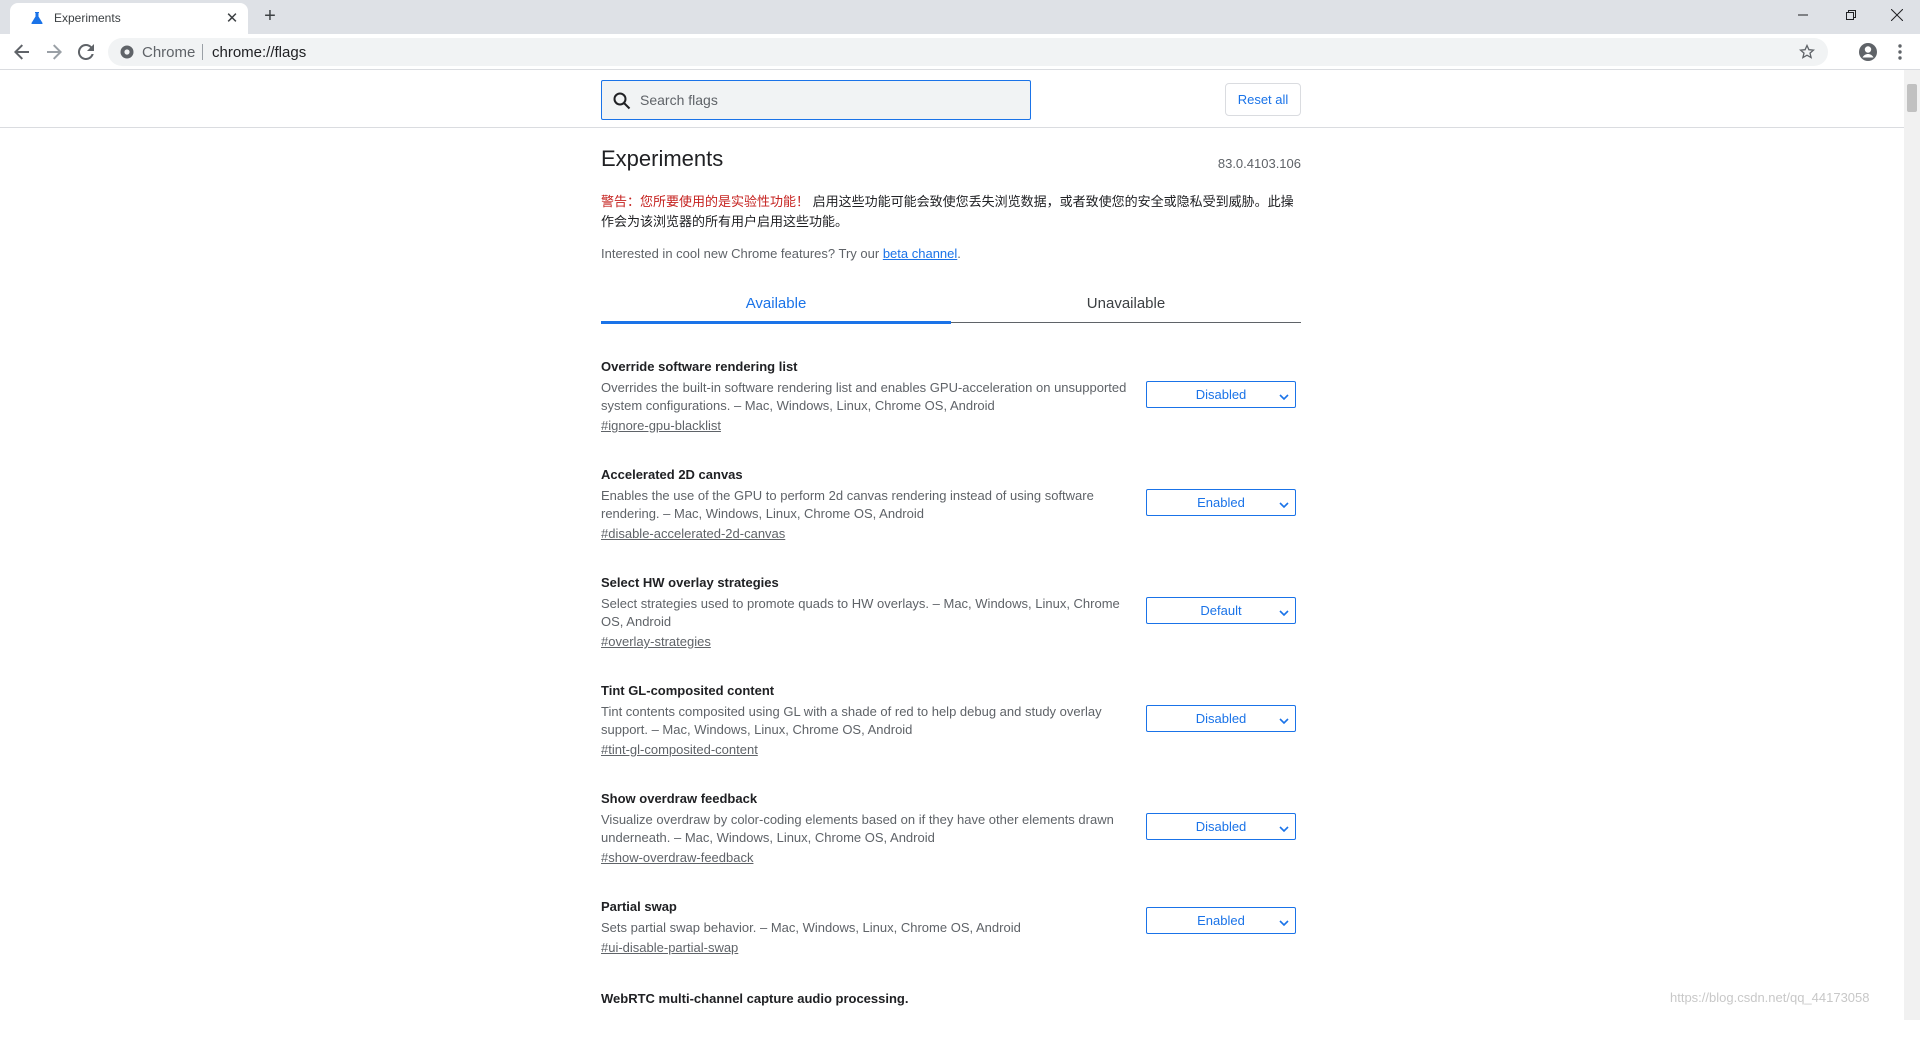  What do you see at coordinates (259, 52) in the screenshot?
I see `omnibox-url: chrome://flags` at bounding box center [259, 52].